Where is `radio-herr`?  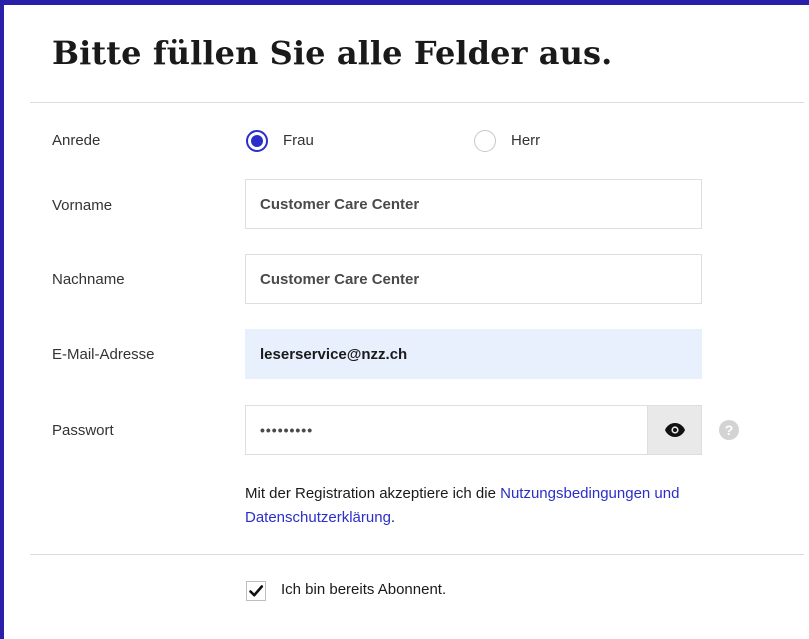 radio-herr is located at coordinates (485, 141).